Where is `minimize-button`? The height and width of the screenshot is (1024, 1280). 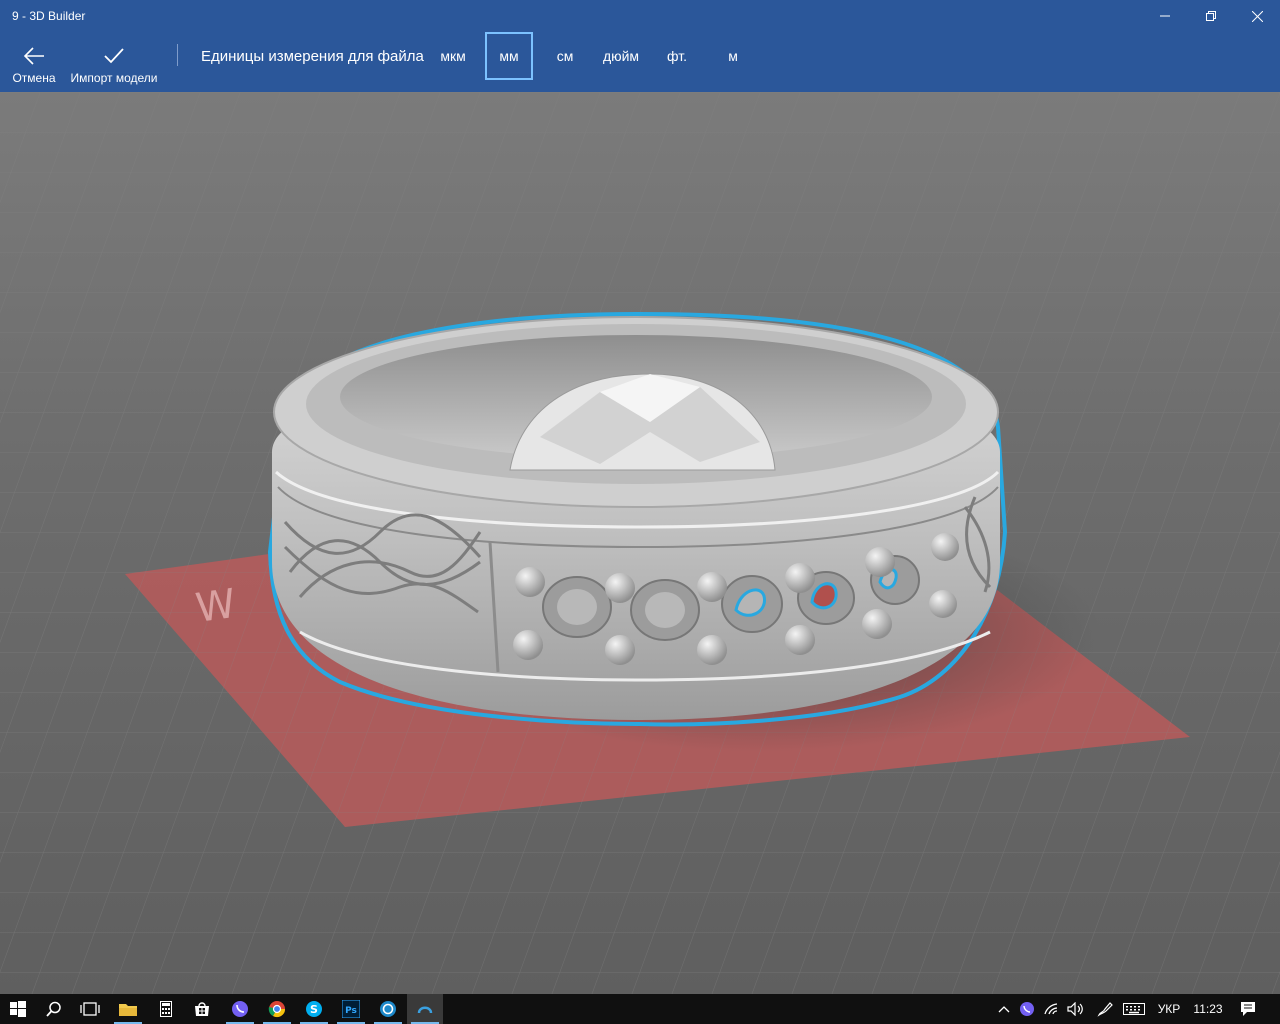 minimize-button is located at coordinates (1165, 16).